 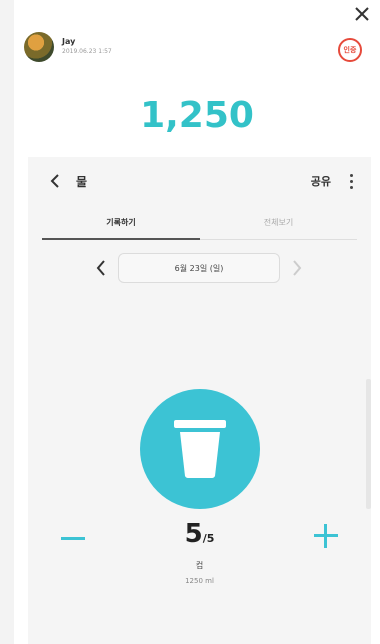 I want to click on user-name: Jay, so click(x=69, y=41).